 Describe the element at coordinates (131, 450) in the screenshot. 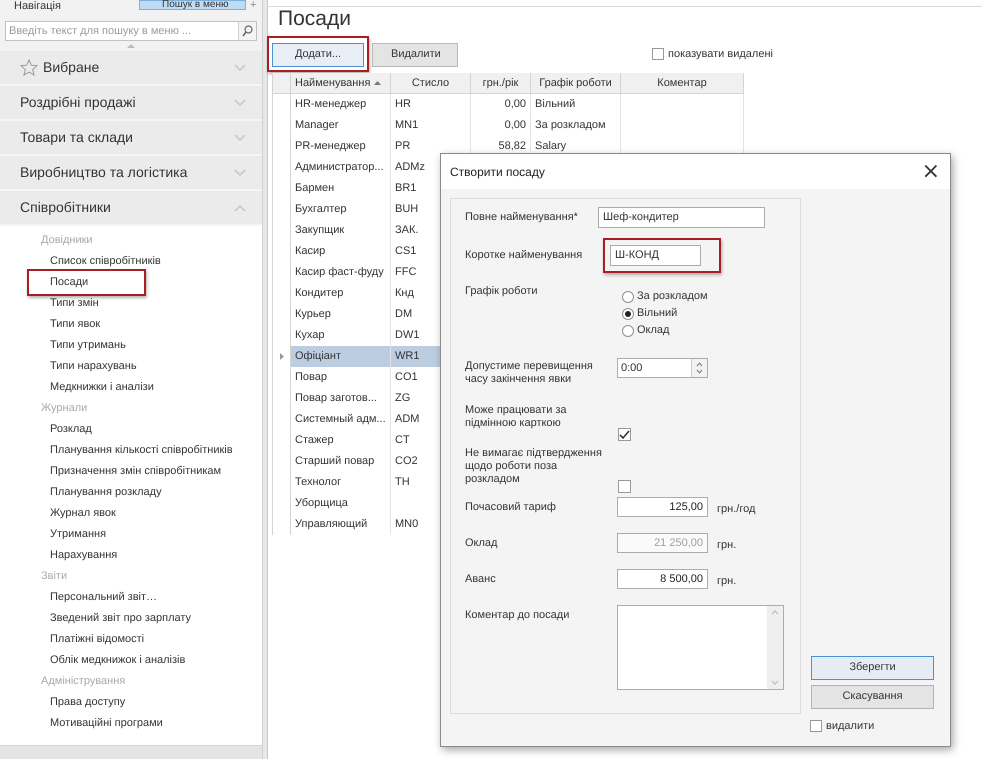

I see `menu-item: Планування кількості співробітників` at that location.